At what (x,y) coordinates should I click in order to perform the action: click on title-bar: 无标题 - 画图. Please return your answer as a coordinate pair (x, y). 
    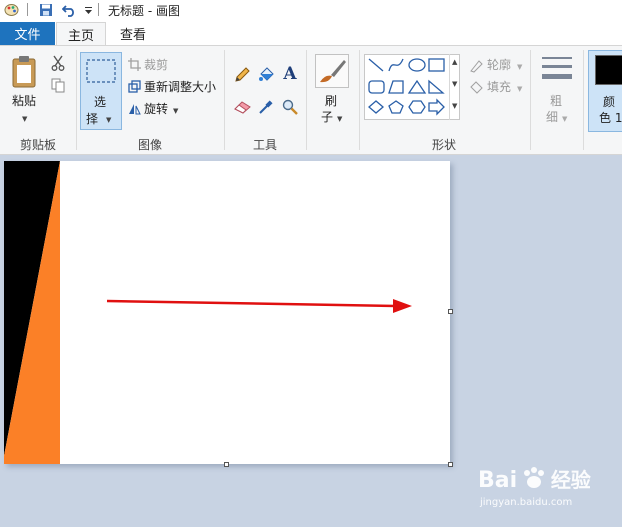
    Looking at the image, I should click on (311, 10).